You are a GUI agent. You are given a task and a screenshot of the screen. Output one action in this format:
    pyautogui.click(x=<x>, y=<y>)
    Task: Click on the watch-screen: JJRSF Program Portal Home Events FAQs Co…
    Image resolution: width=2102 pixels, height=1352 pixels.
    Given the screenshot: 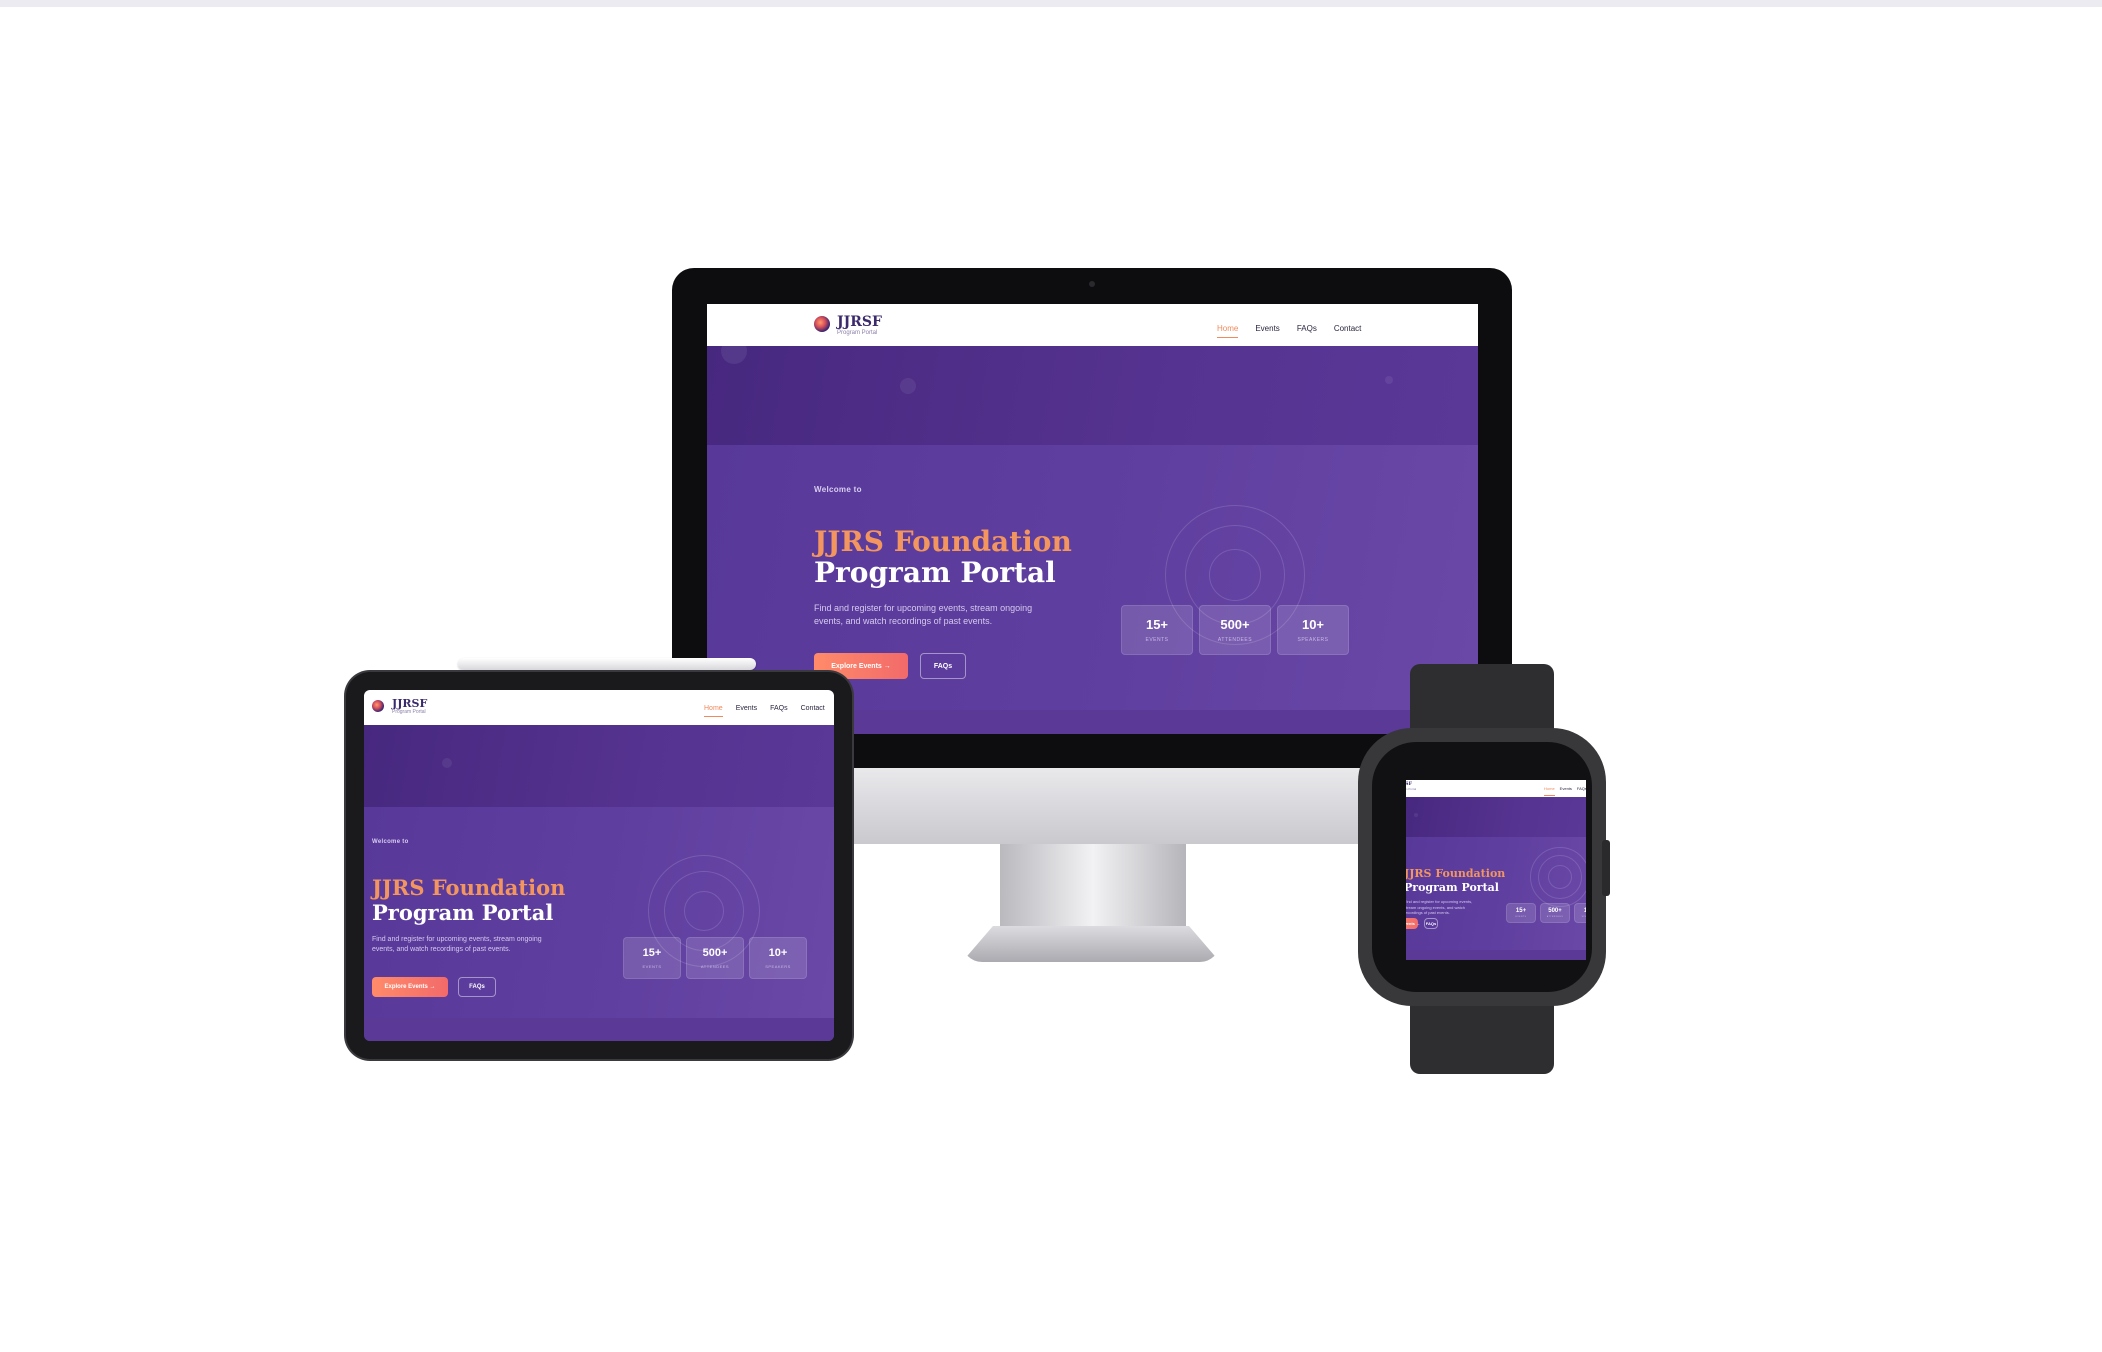 What is the action you would take?
    pyautogui.click(x=1496, y=870)
    